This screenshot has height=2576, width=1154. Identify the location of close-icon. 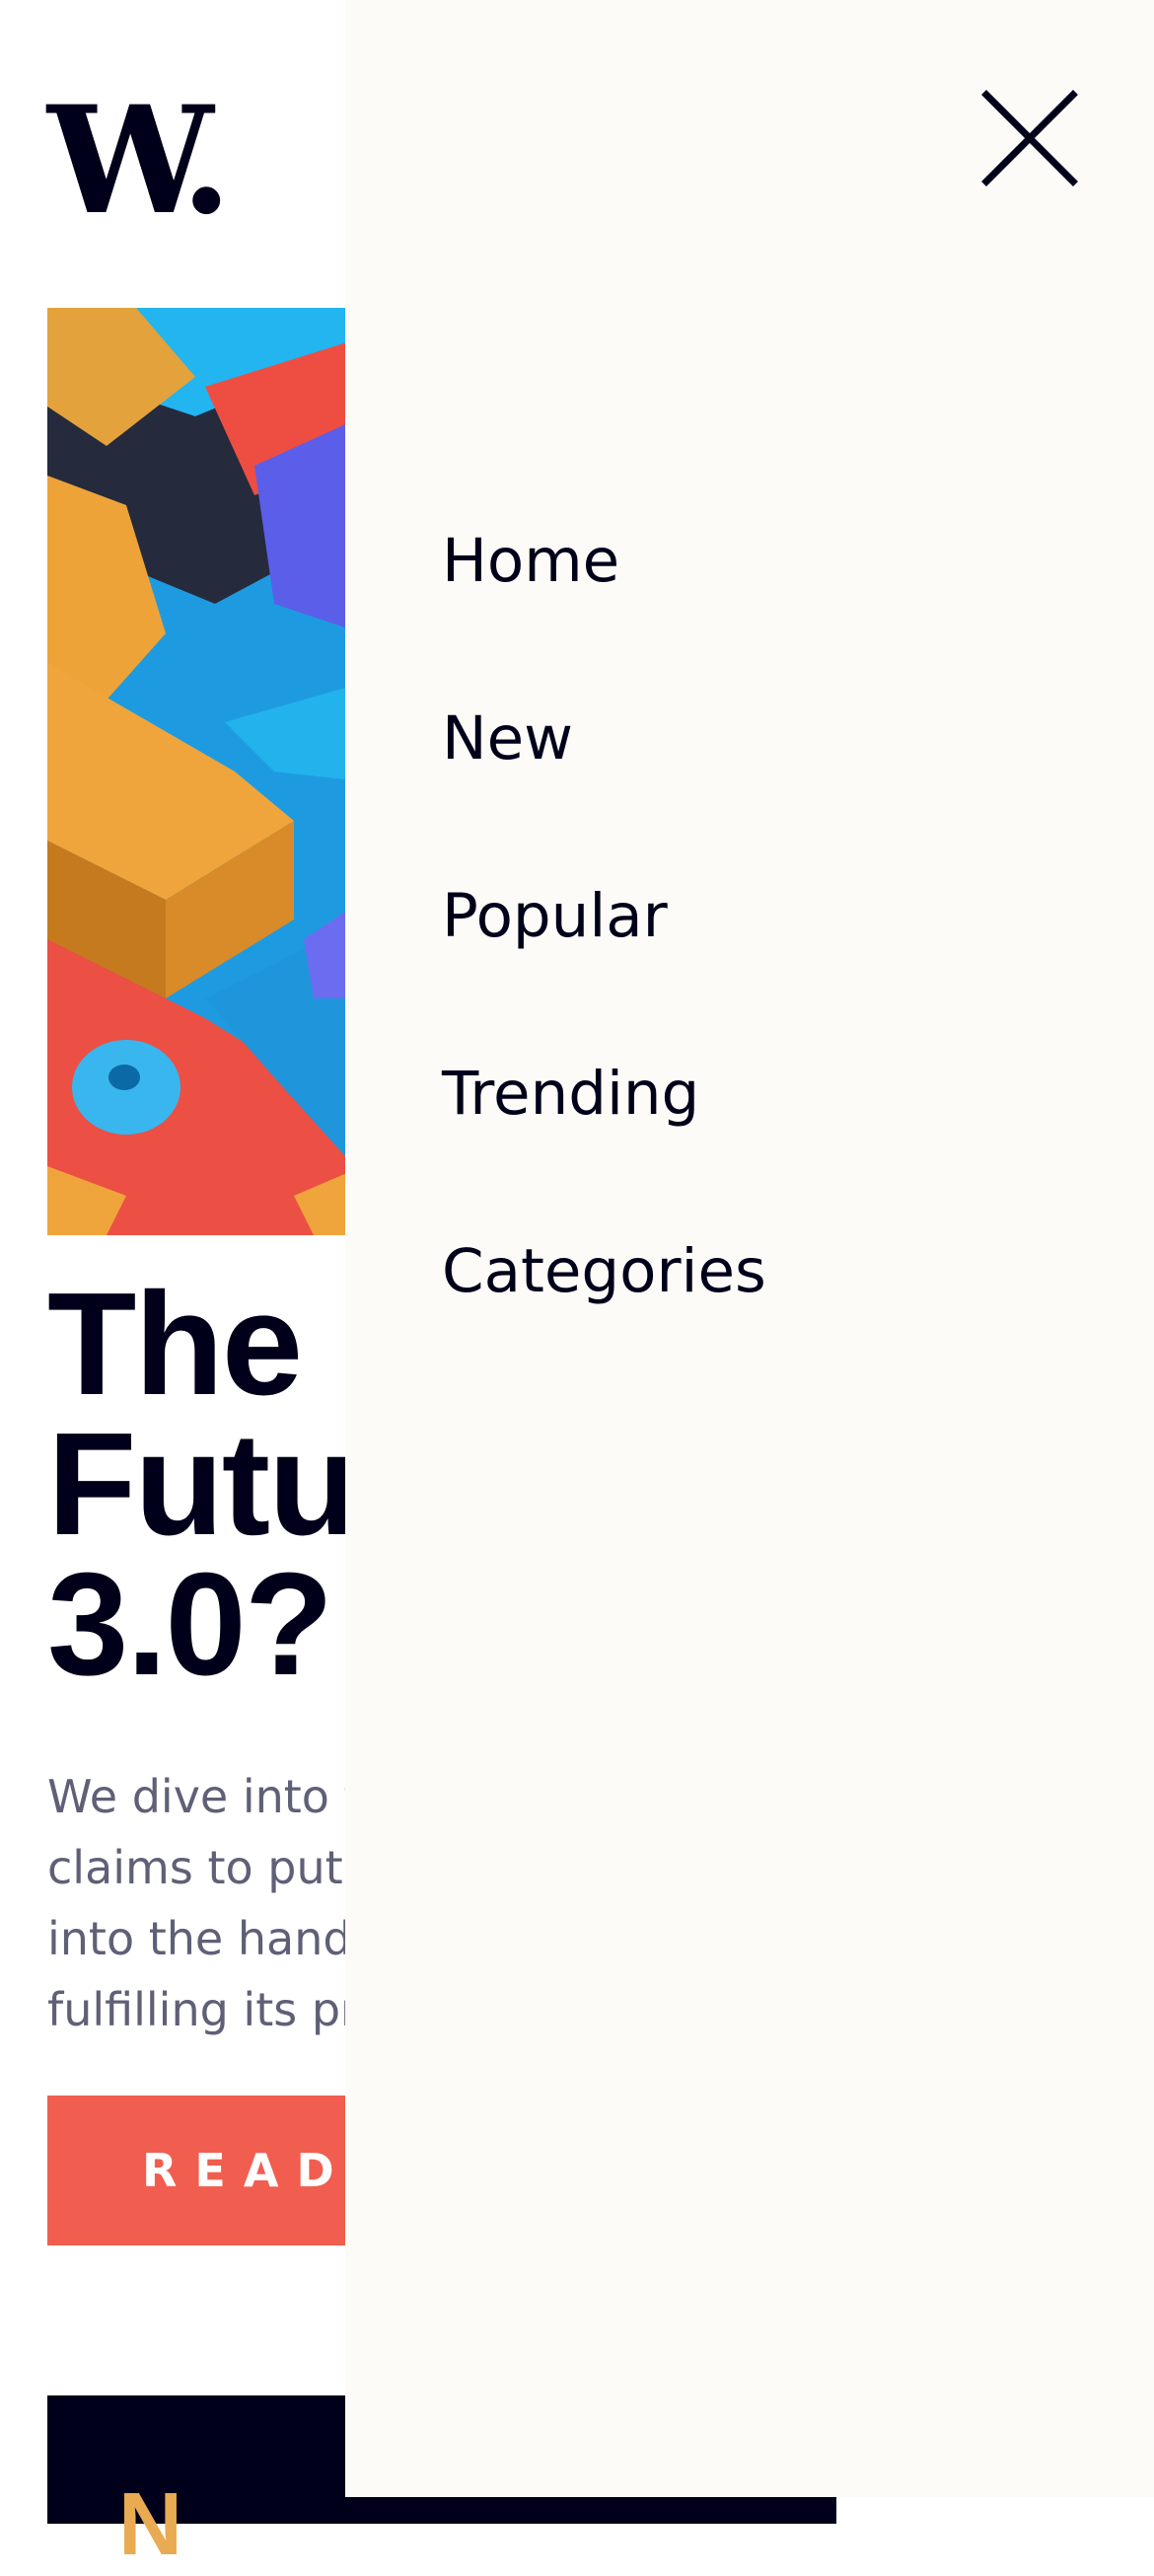
(1030, 138).